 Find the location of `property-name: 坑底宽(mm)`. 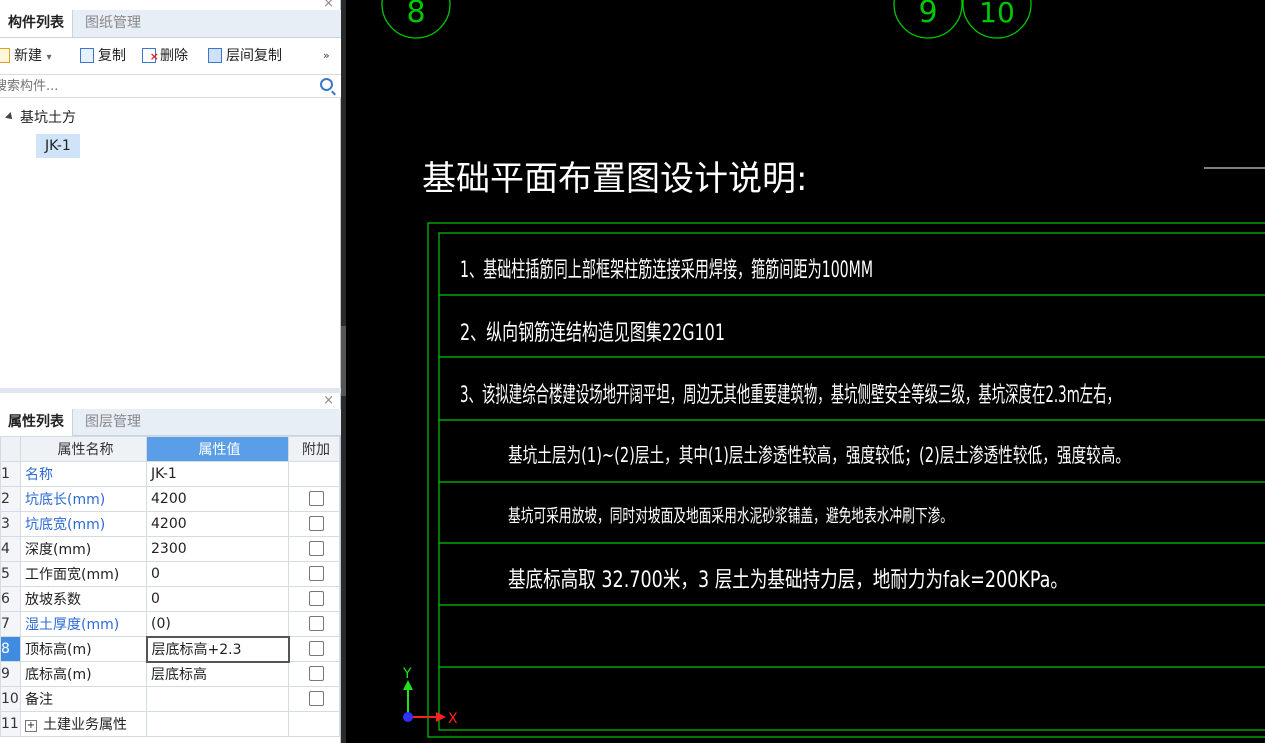

property-name: 坑底宽(mm) is located at coordinates (83, 524).